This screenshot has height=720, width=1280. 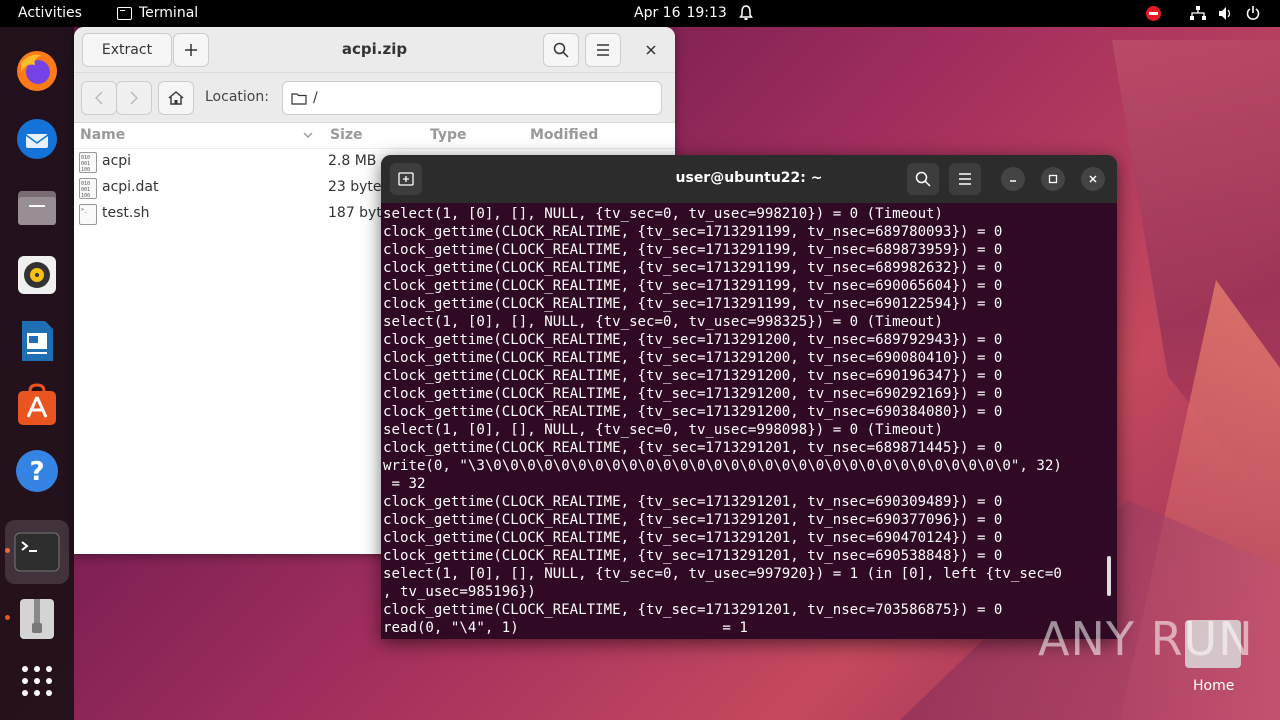 What do you see at coordinates (117, 161) in the screenshot?
I see `file-name: acpi` at bounding box center [117, 161].